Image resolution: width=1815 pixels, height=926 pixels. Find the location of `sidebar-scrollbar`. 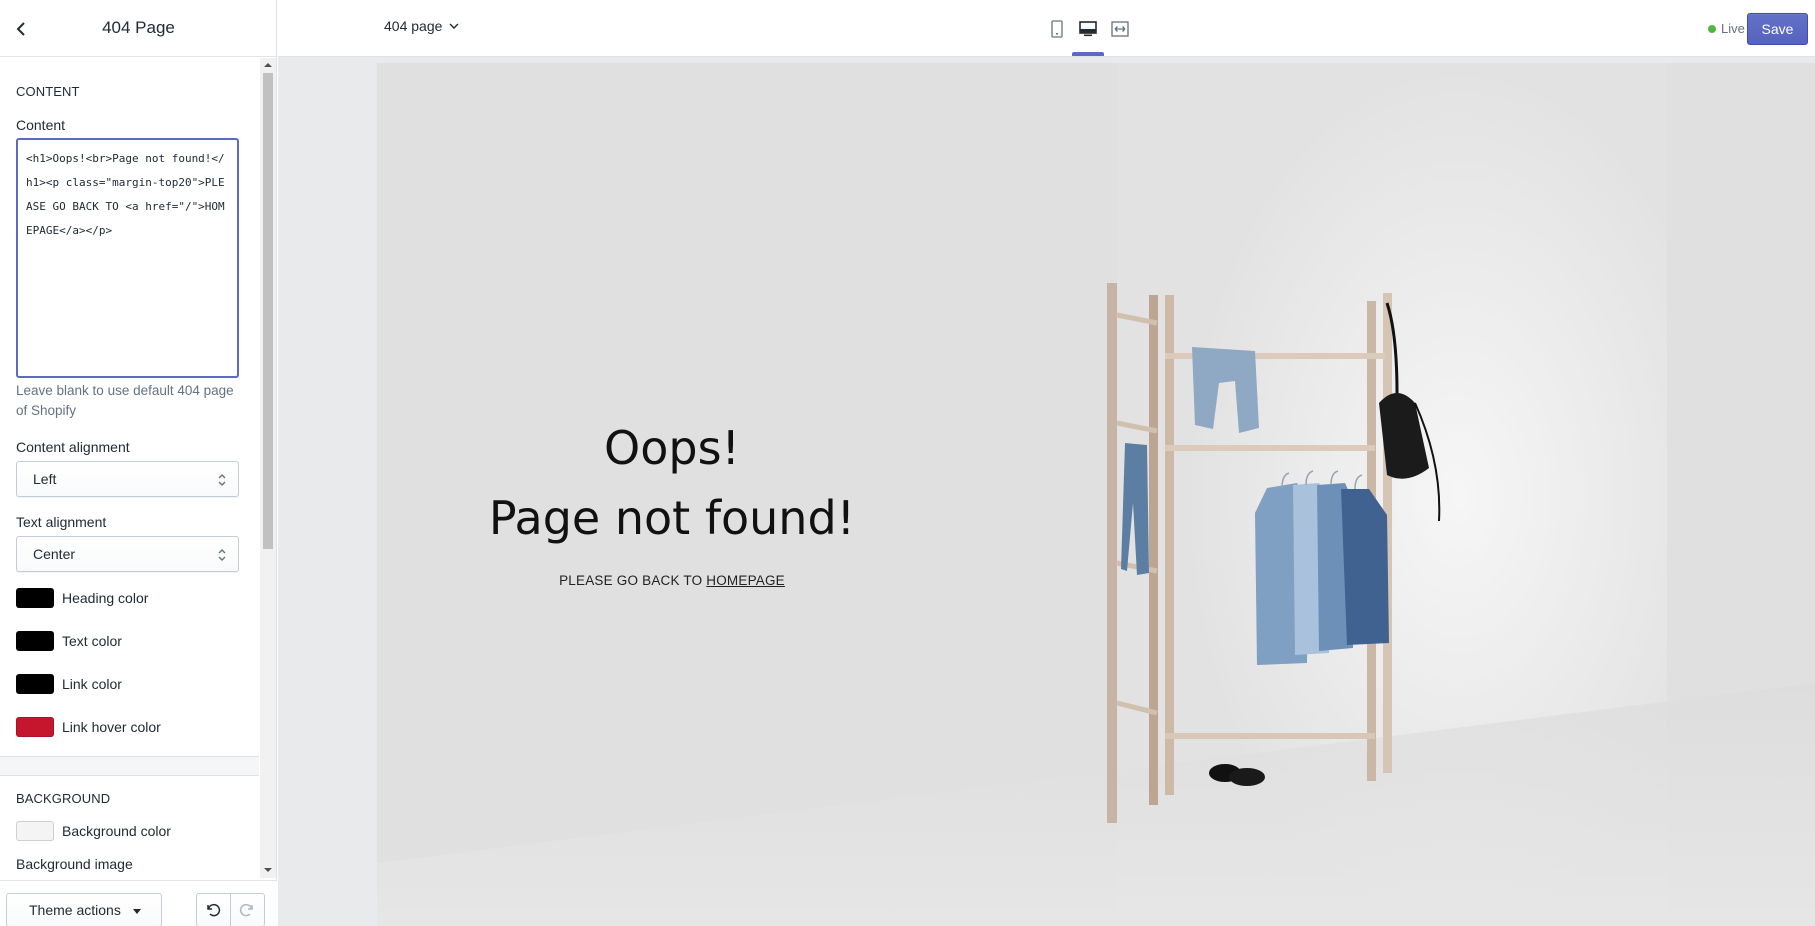

sidebar-scrollbar is located at coordinates (268, 468).